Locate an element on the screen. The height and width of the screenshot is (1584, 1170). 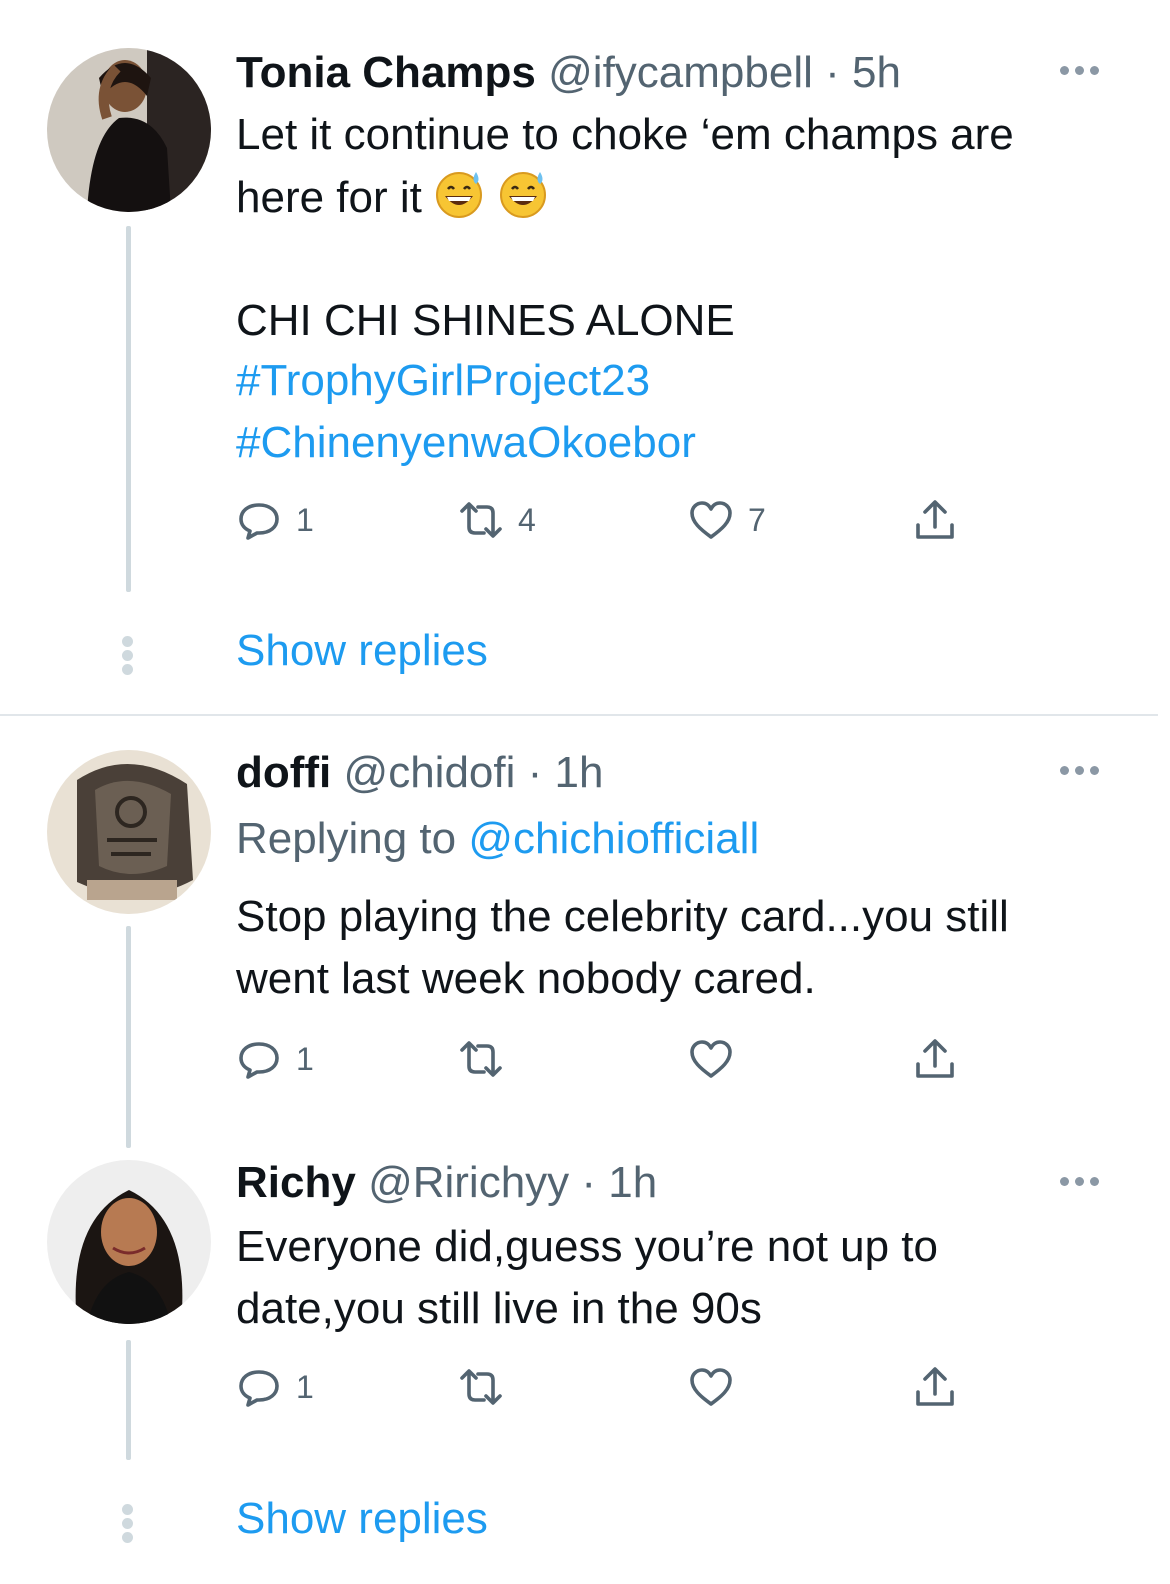
tweet-header: doffi @chidofi · 1h is located at coordinates (419, 773).